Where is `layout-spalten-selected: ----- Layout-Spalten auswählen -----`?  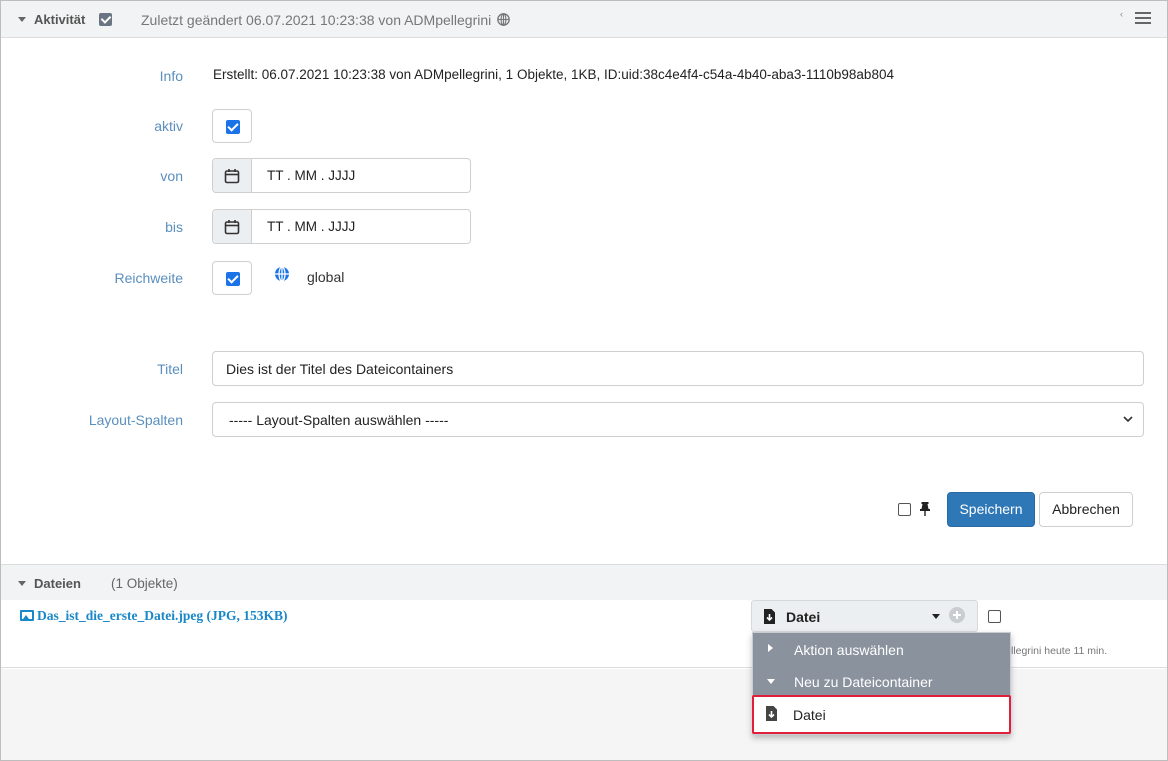
layout-spalten-selected: ----- Layout-Spalten auswählen ----- is located at coordinates (339, 420).